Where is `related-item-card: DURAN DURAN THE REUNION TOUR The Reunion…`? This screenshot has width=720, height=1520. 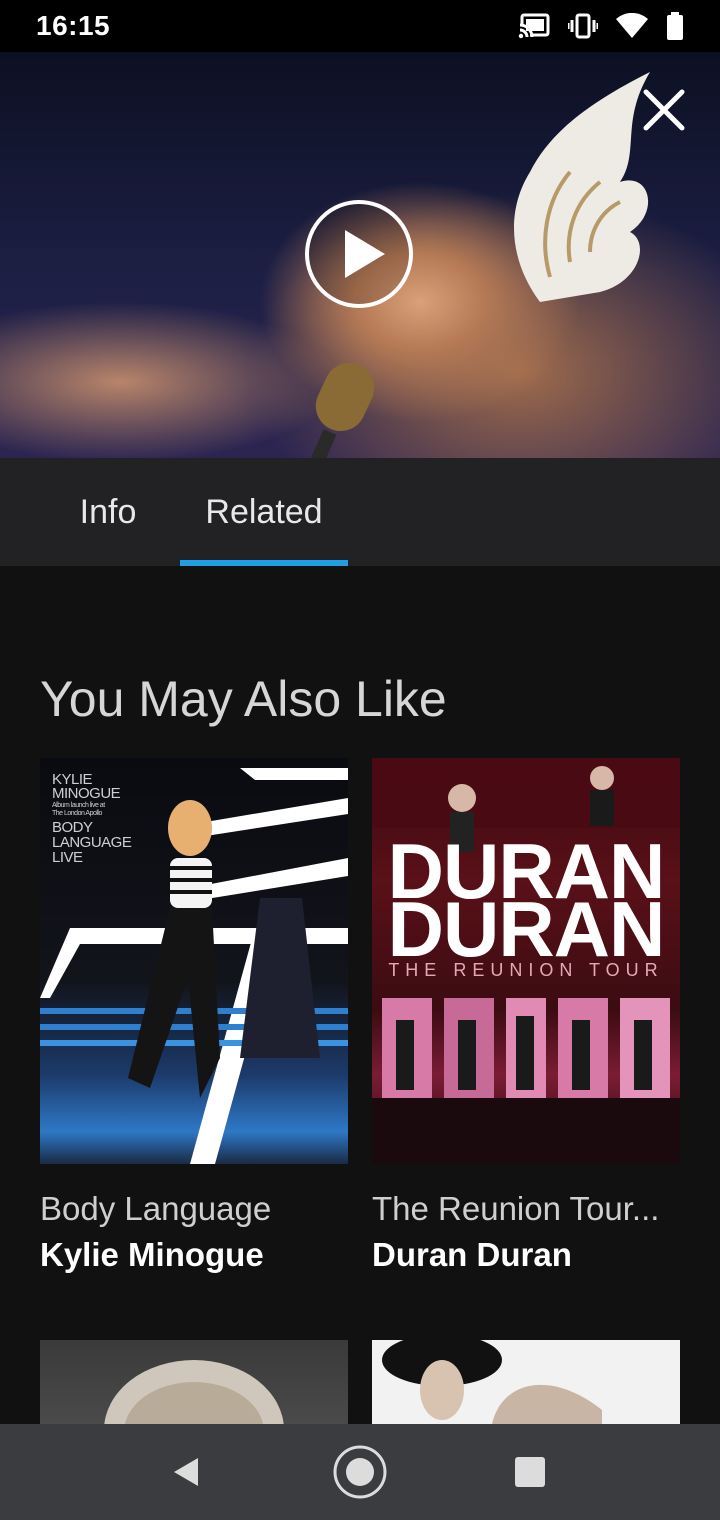
related-item-card: DURAN DURAN THE REUNION TOUR The Reunion… is located at coordinates (526, 1016).